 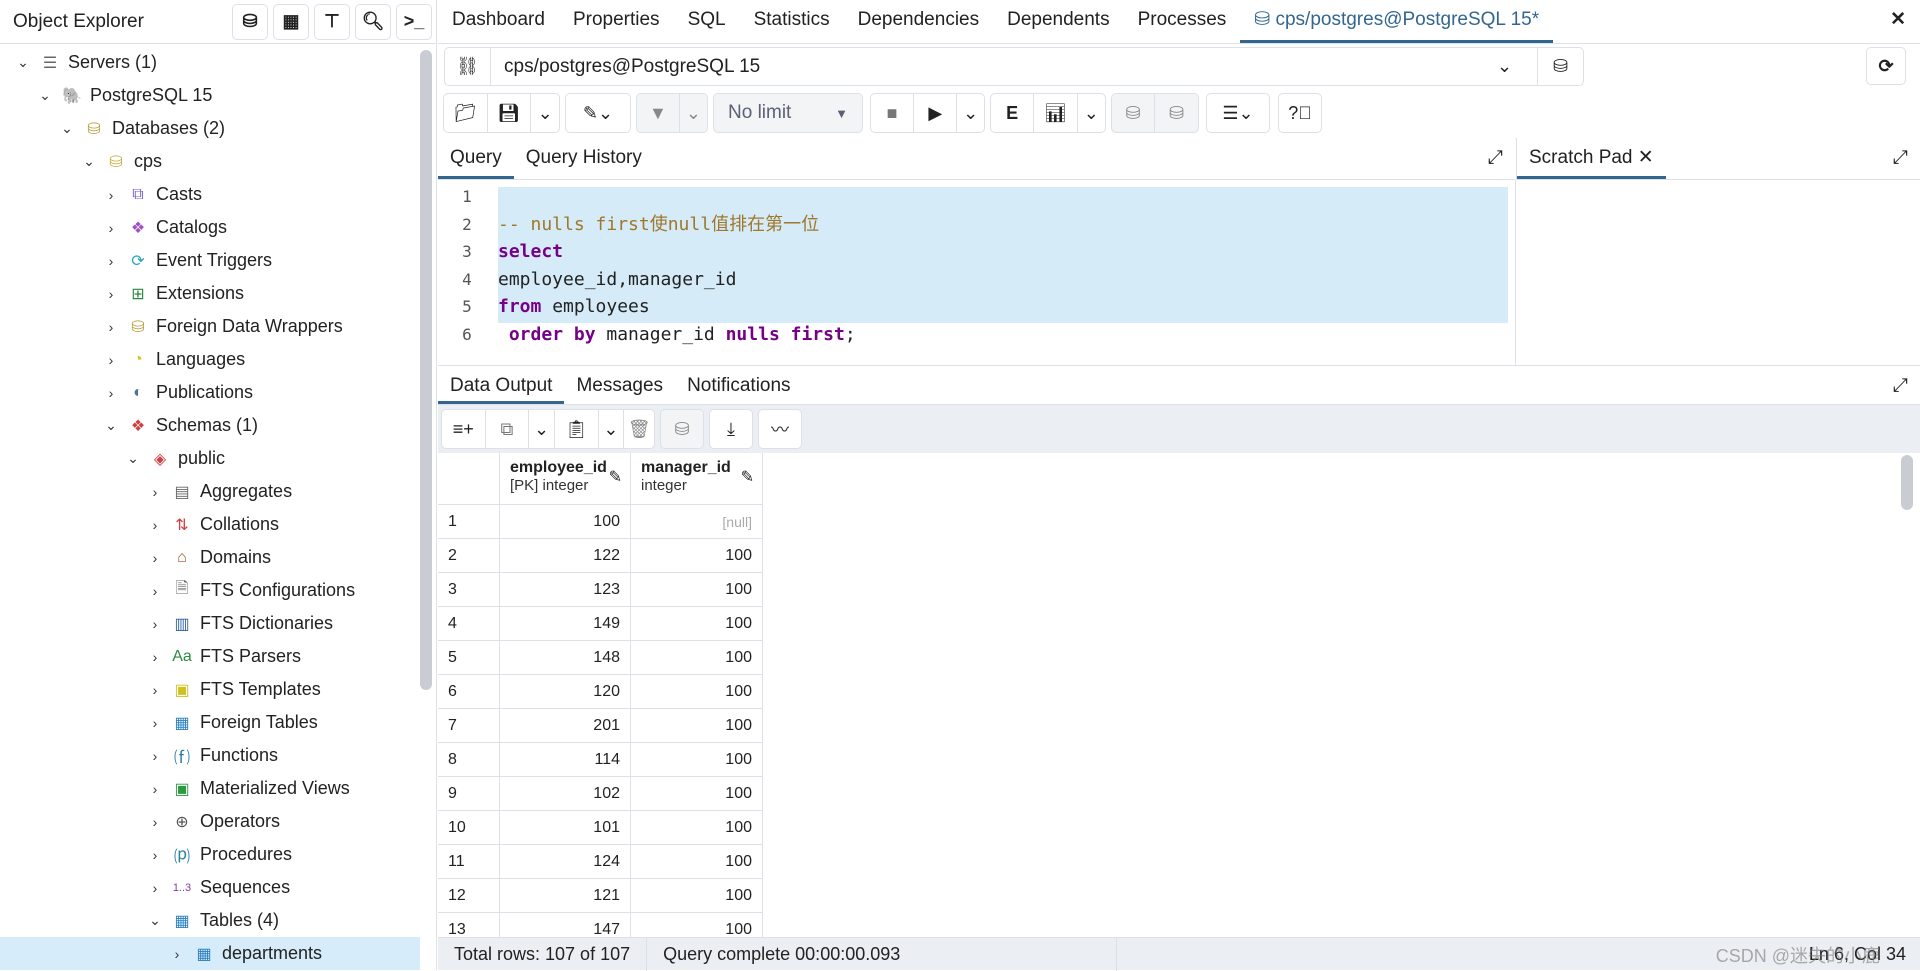 I want to click on explain-icon: E, so click(x=1013, y=113).